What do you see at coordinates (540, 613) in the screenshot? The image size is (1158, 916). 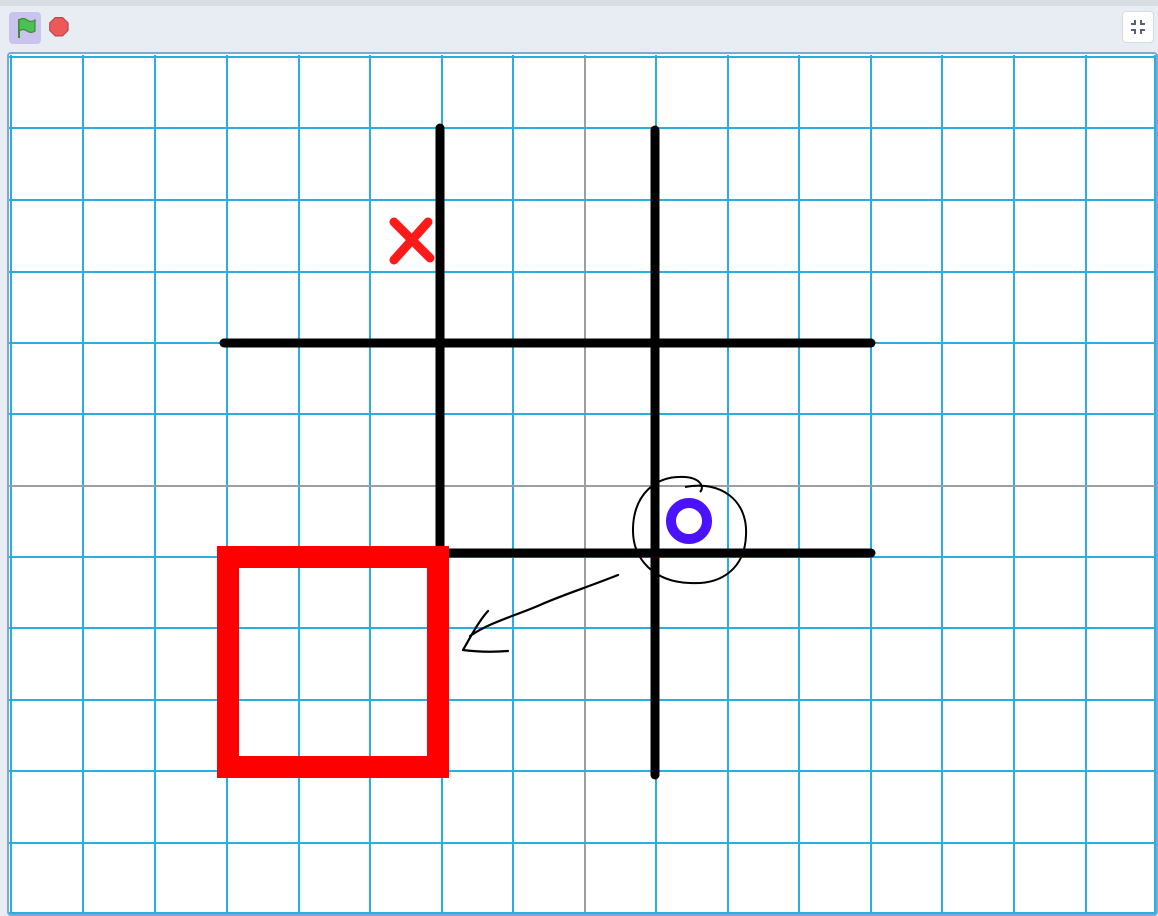 I see `hand-drawn-arrow-annotation` at bounding box center [540, 613].